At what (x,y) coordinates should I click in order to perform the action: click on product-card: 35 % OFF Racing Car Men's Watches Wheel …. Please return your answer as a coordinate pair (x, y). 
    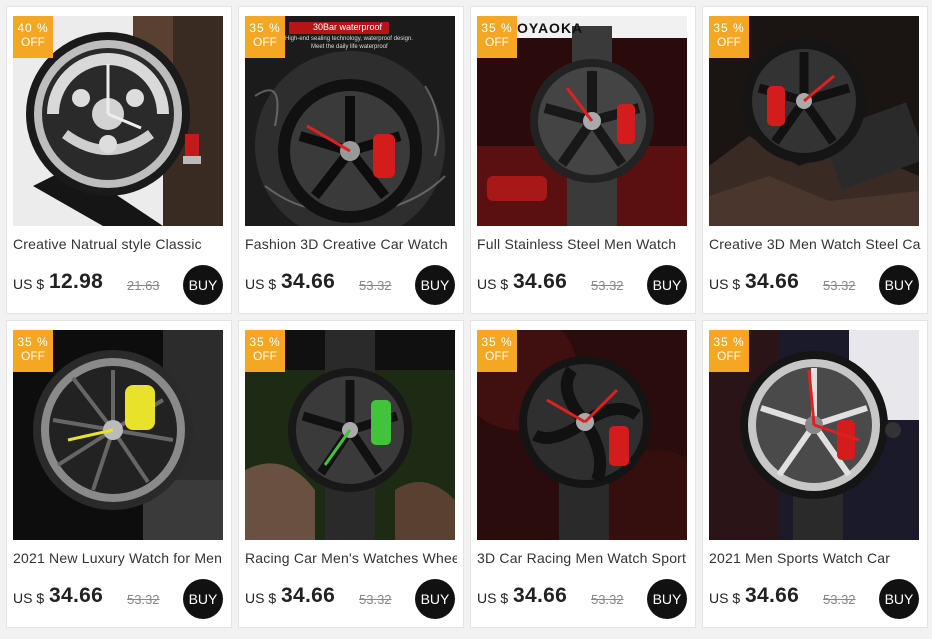
    Looking at the image, I should click on (351, 474).